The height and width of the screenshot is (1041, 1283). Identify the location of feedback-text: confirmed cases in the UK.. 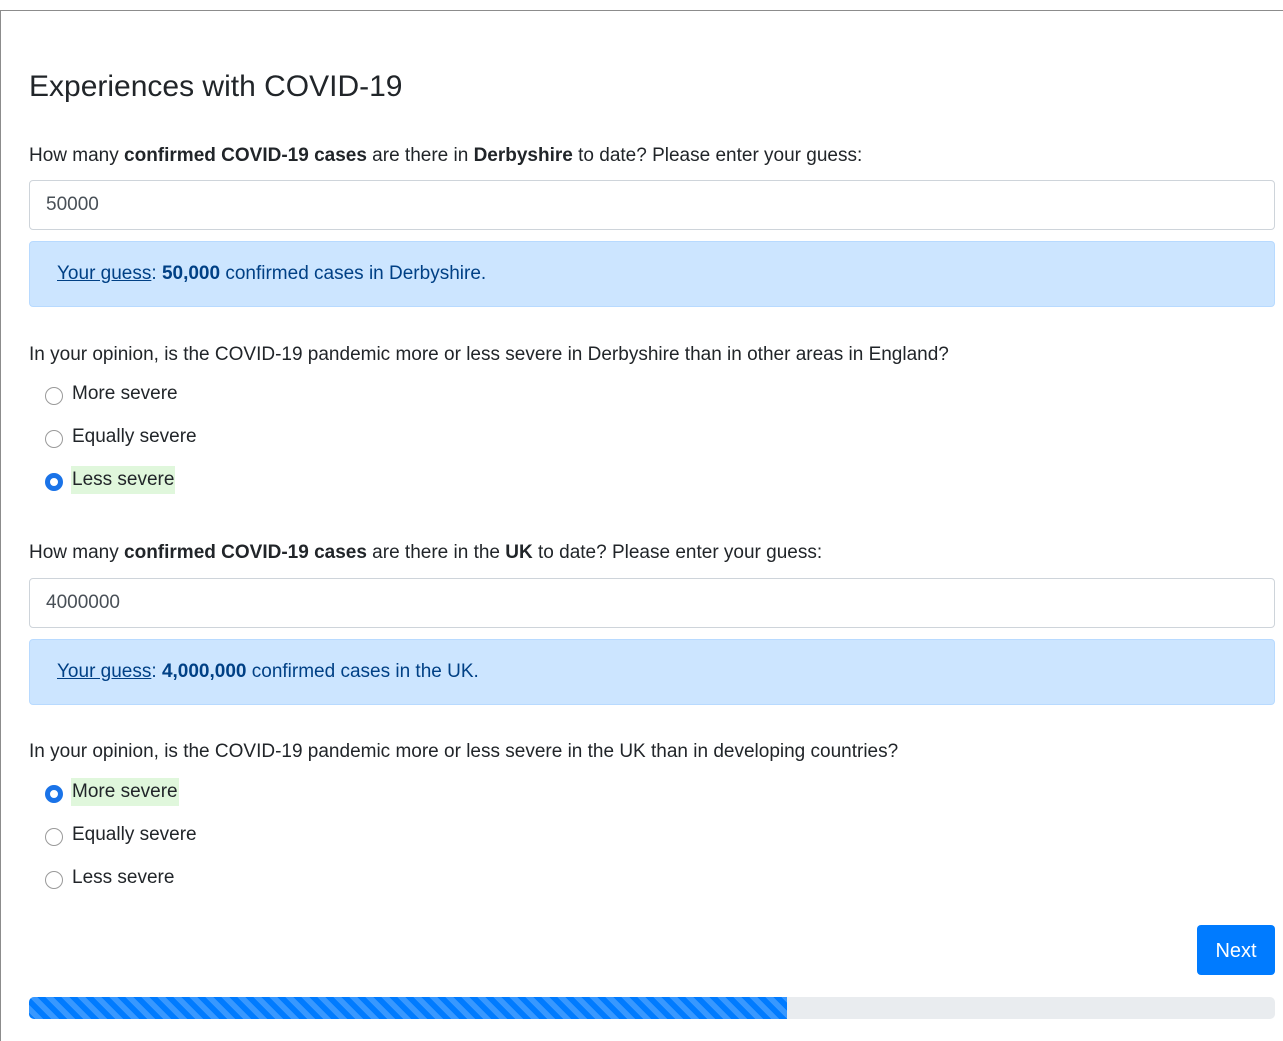
(362, 671).